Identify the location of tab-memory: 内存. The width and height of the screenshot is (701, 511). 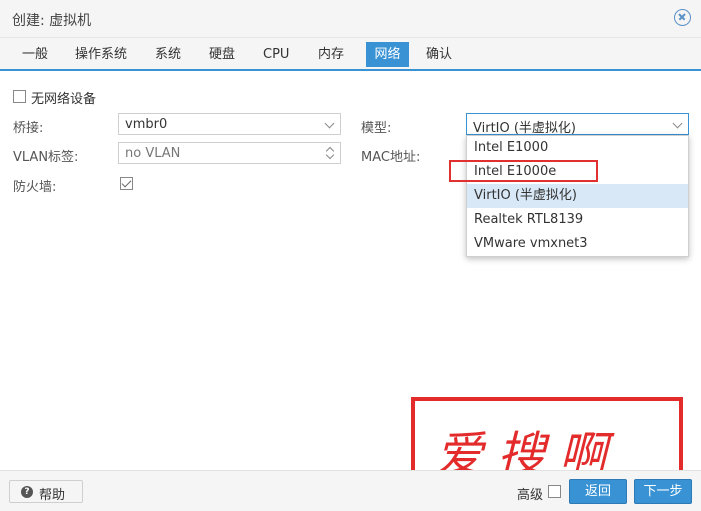
(331, 54).